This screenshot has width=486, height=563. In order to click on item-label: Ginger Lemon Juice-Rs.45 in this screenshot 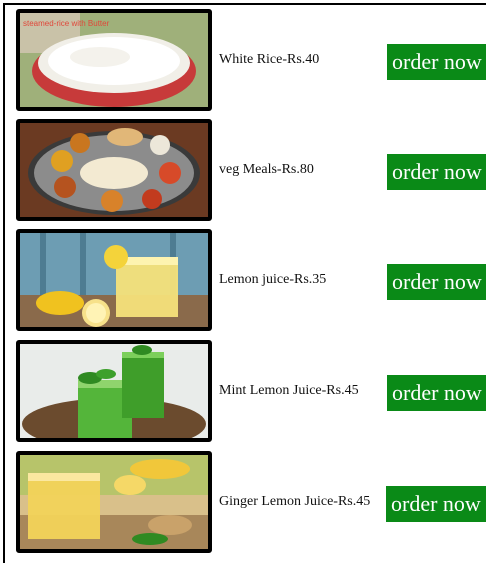, I will do `click(295, 501)`.